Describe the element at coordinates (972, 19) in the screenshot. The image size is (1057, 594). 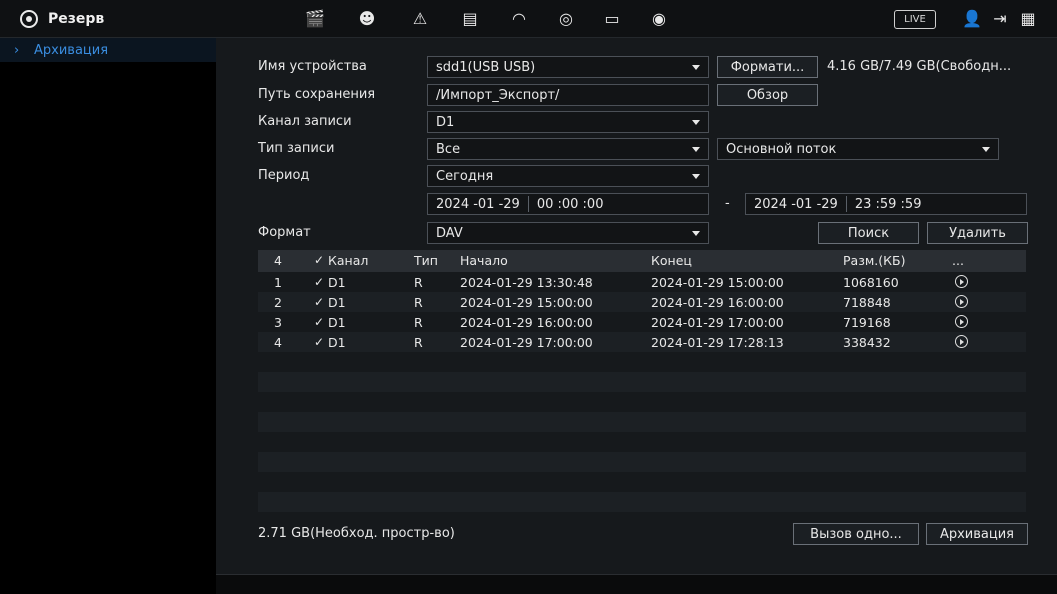
I see `user-icon: 👤` at that location.